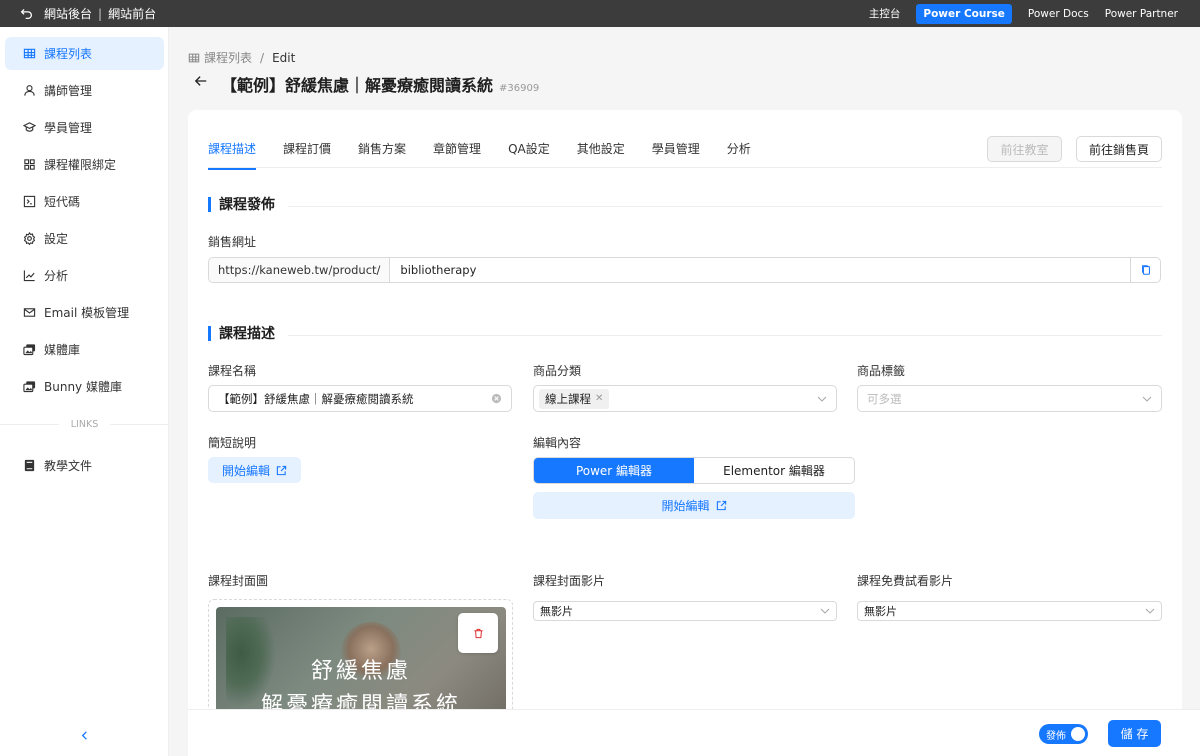 The image size is (1200, 756). Describe the element at coordinates (84, 275) in the screenshot. I see `sidebar-item-analytics: 分析` at that location.